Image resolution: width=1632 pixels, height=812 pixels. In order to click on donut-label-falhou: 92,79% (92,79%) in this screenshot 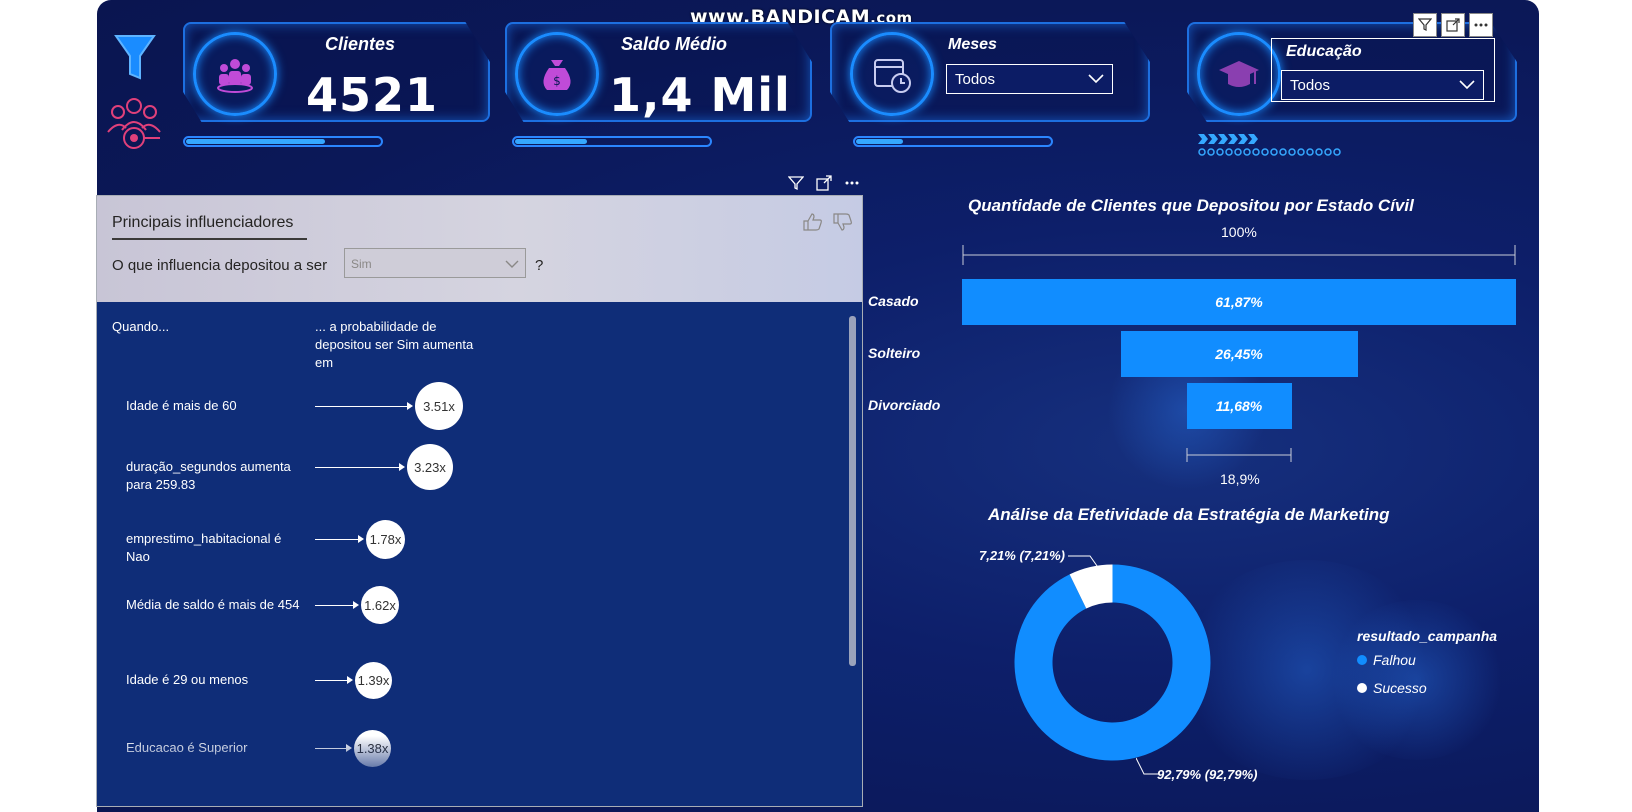, I will do `click(1207, 774)`.